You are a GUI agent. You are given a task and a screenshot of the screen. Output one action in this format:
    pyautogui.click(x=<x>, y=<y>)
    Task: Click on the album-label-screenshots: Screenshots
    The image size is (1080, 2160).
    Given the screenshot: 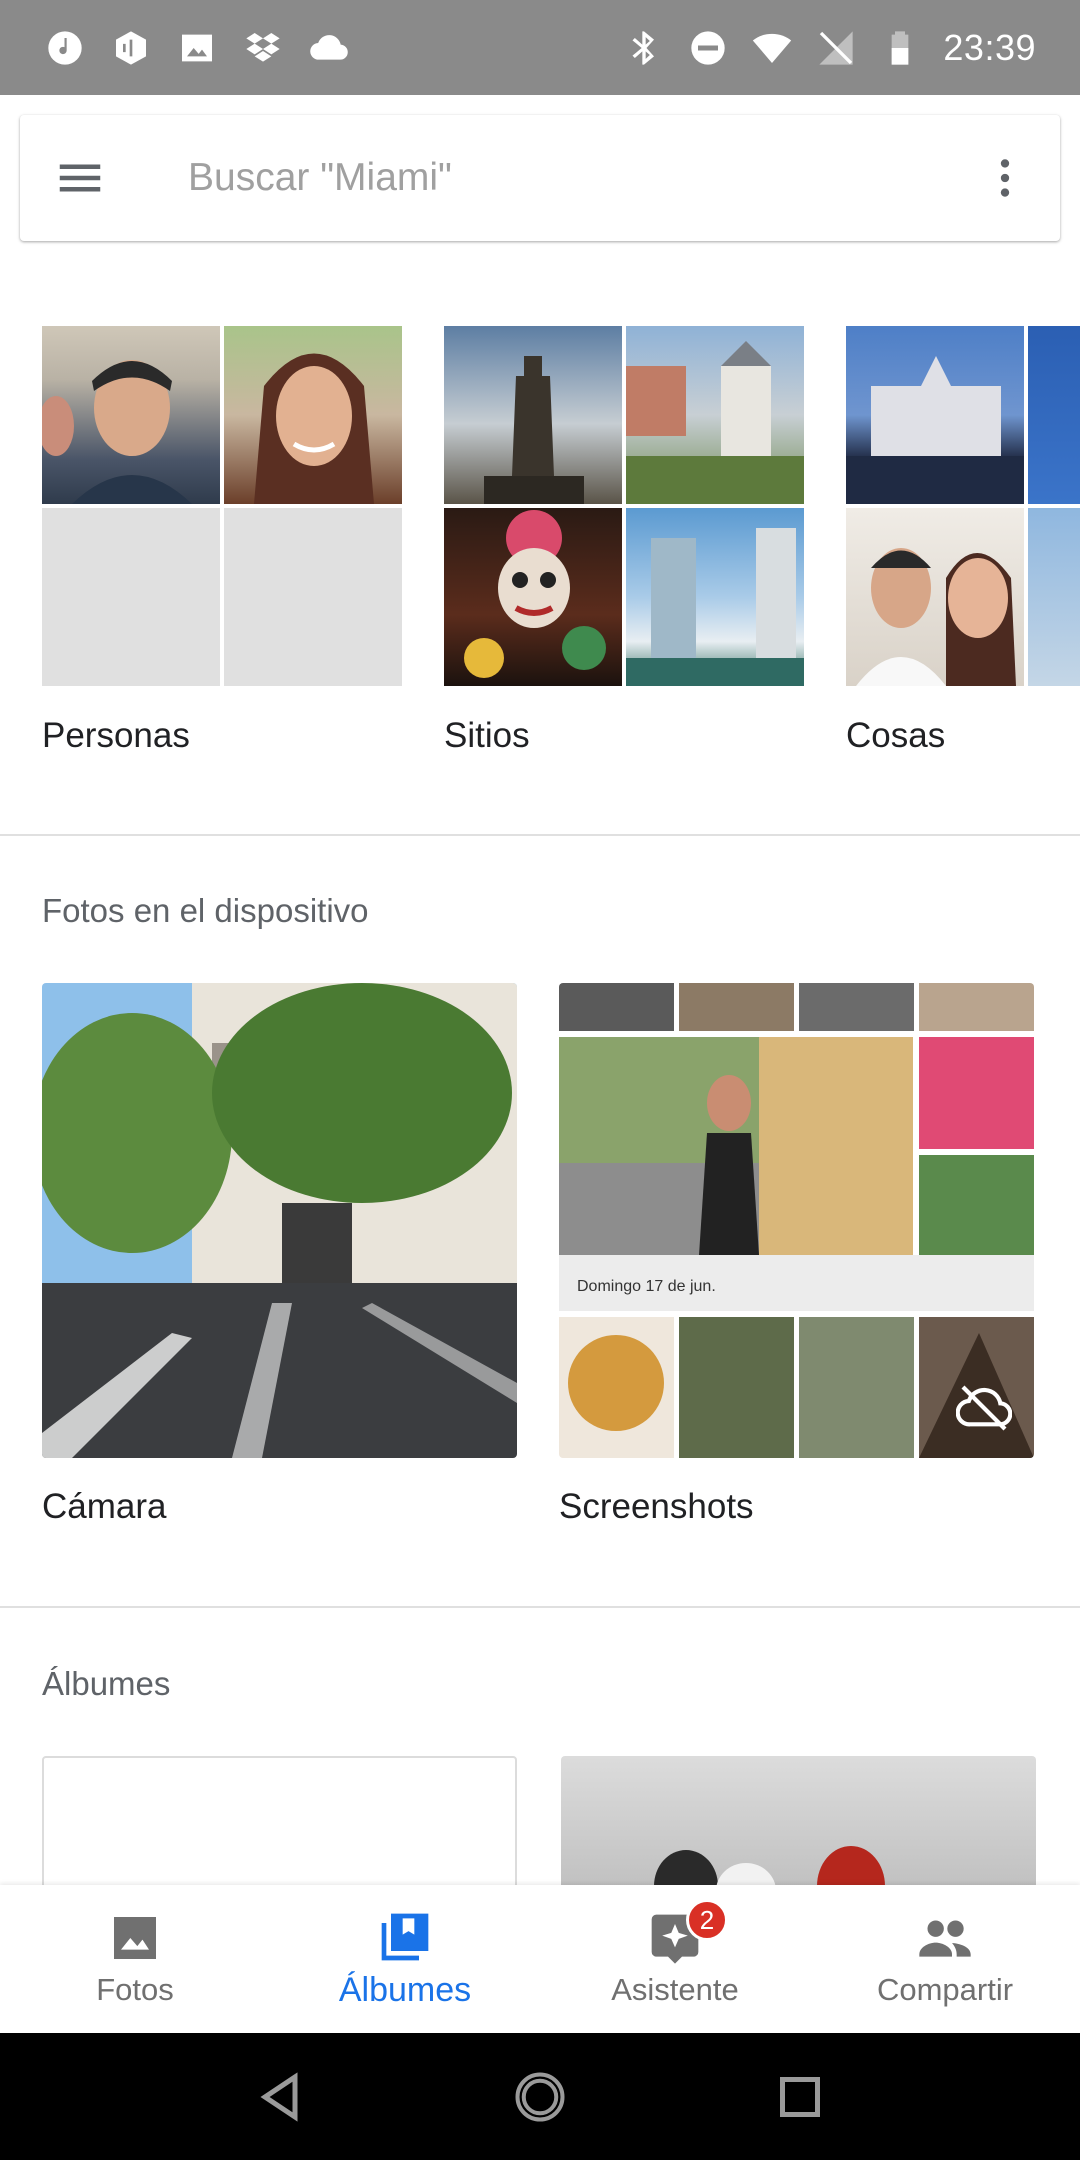 What is the action you would take?
    pyautogui.click(x=656, y=1506)
    